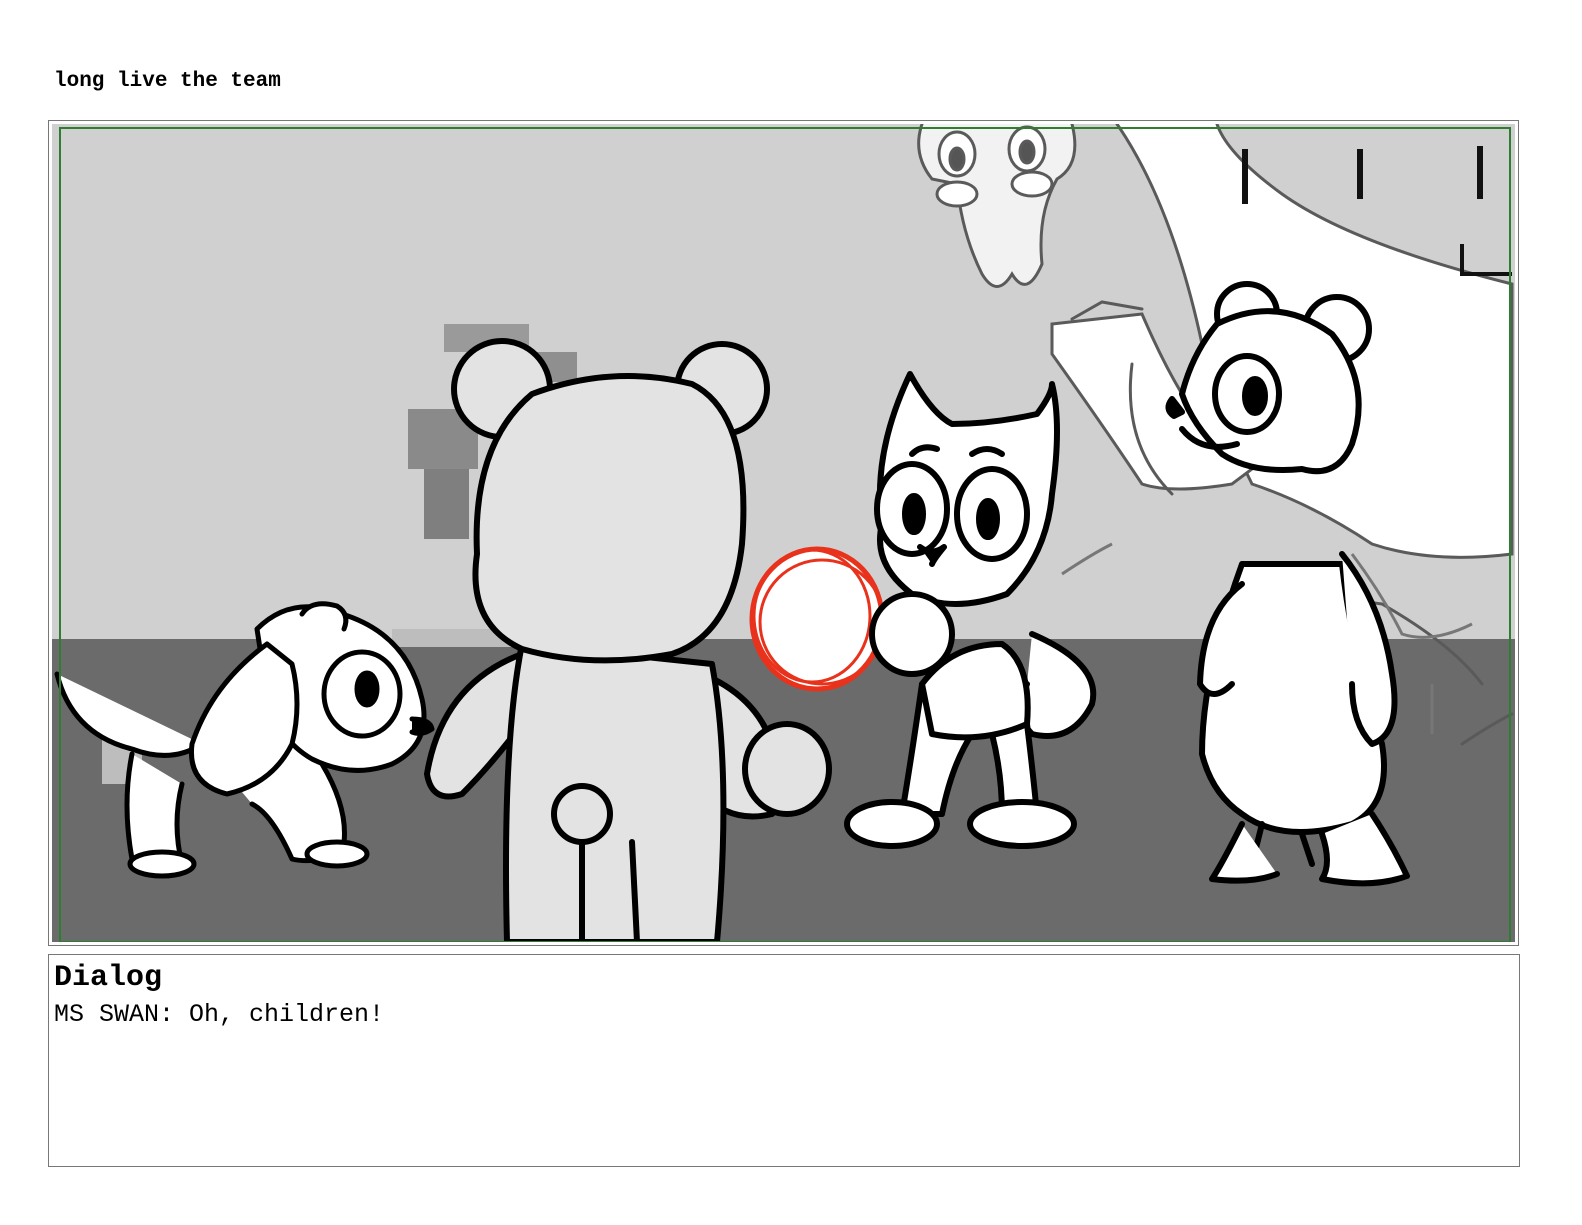 Image resolution: width=1582 pixels, height=1225 pixels. I want to click on ball-highlight, so click(817, 619).